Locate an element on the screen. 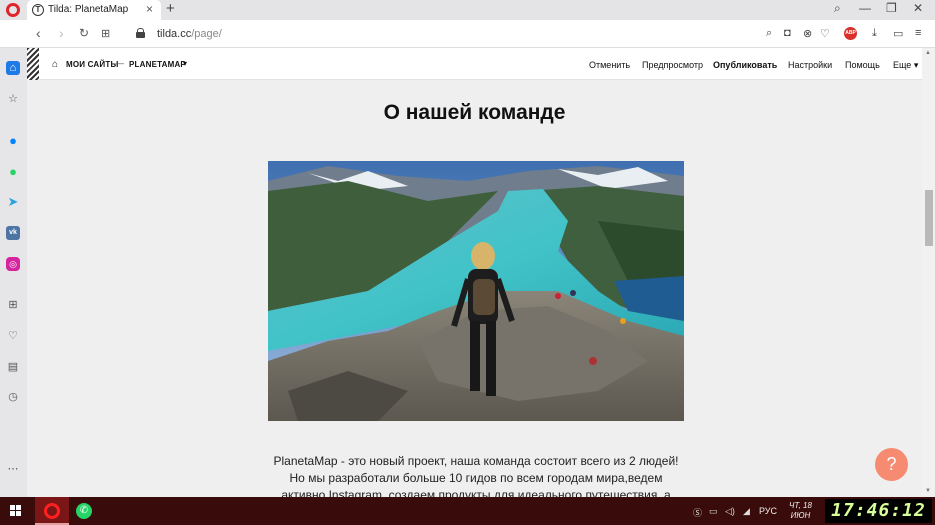 The image size is (935, 525). back-icon: ‹ is located at coordinates (38, 33).